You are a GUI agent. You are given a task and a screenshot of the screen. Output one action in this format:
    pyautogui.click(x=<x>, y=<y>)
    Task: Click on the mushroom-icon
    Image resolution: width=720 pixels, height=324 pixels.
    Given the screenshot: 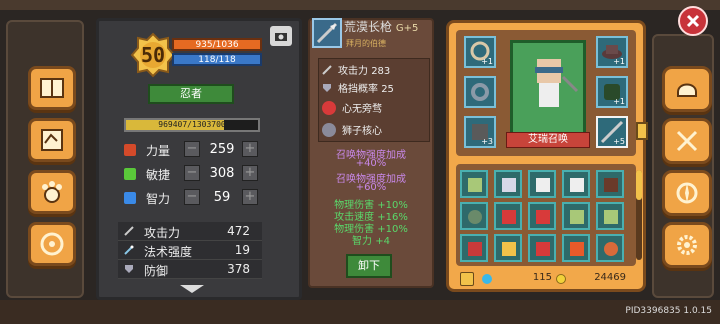 What is the action you would take?
    pyautogui.click(x=611, y=249)
    